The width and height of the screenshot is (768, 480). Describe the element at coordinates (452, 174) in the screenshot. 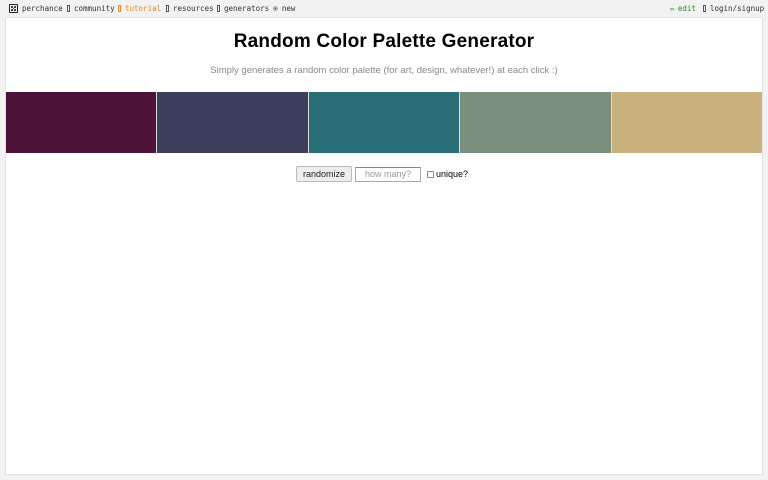

I see `unique-label: unique?` at that location.